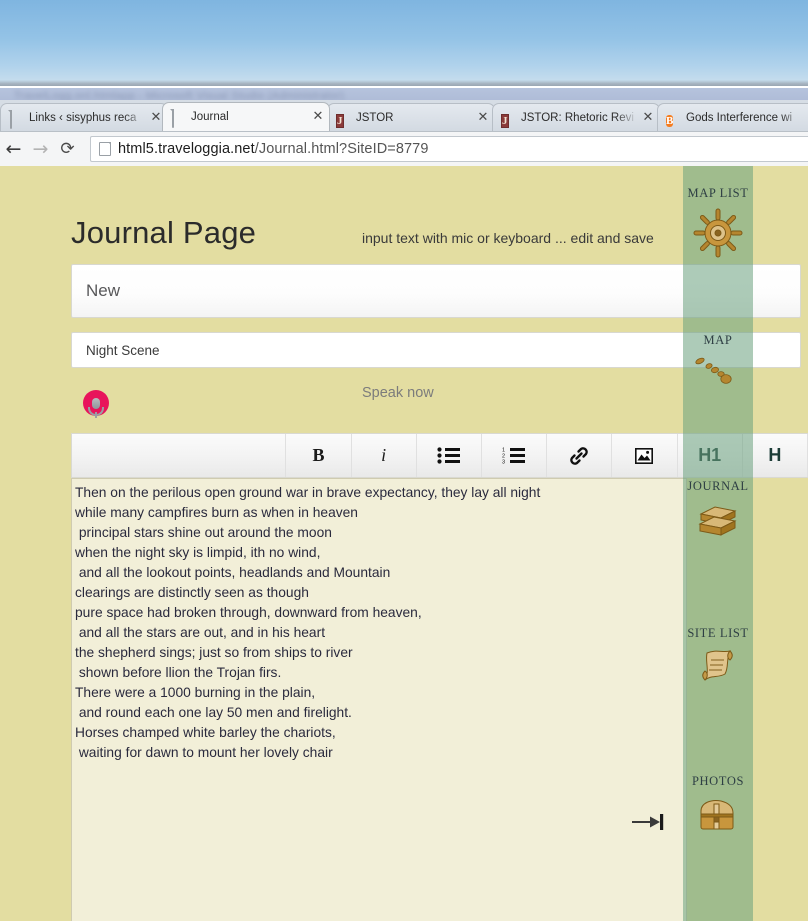 Image resolution: width=808 pixels, height=921 pixels. I want to click on bullet-list-icon, so click(449, 455).